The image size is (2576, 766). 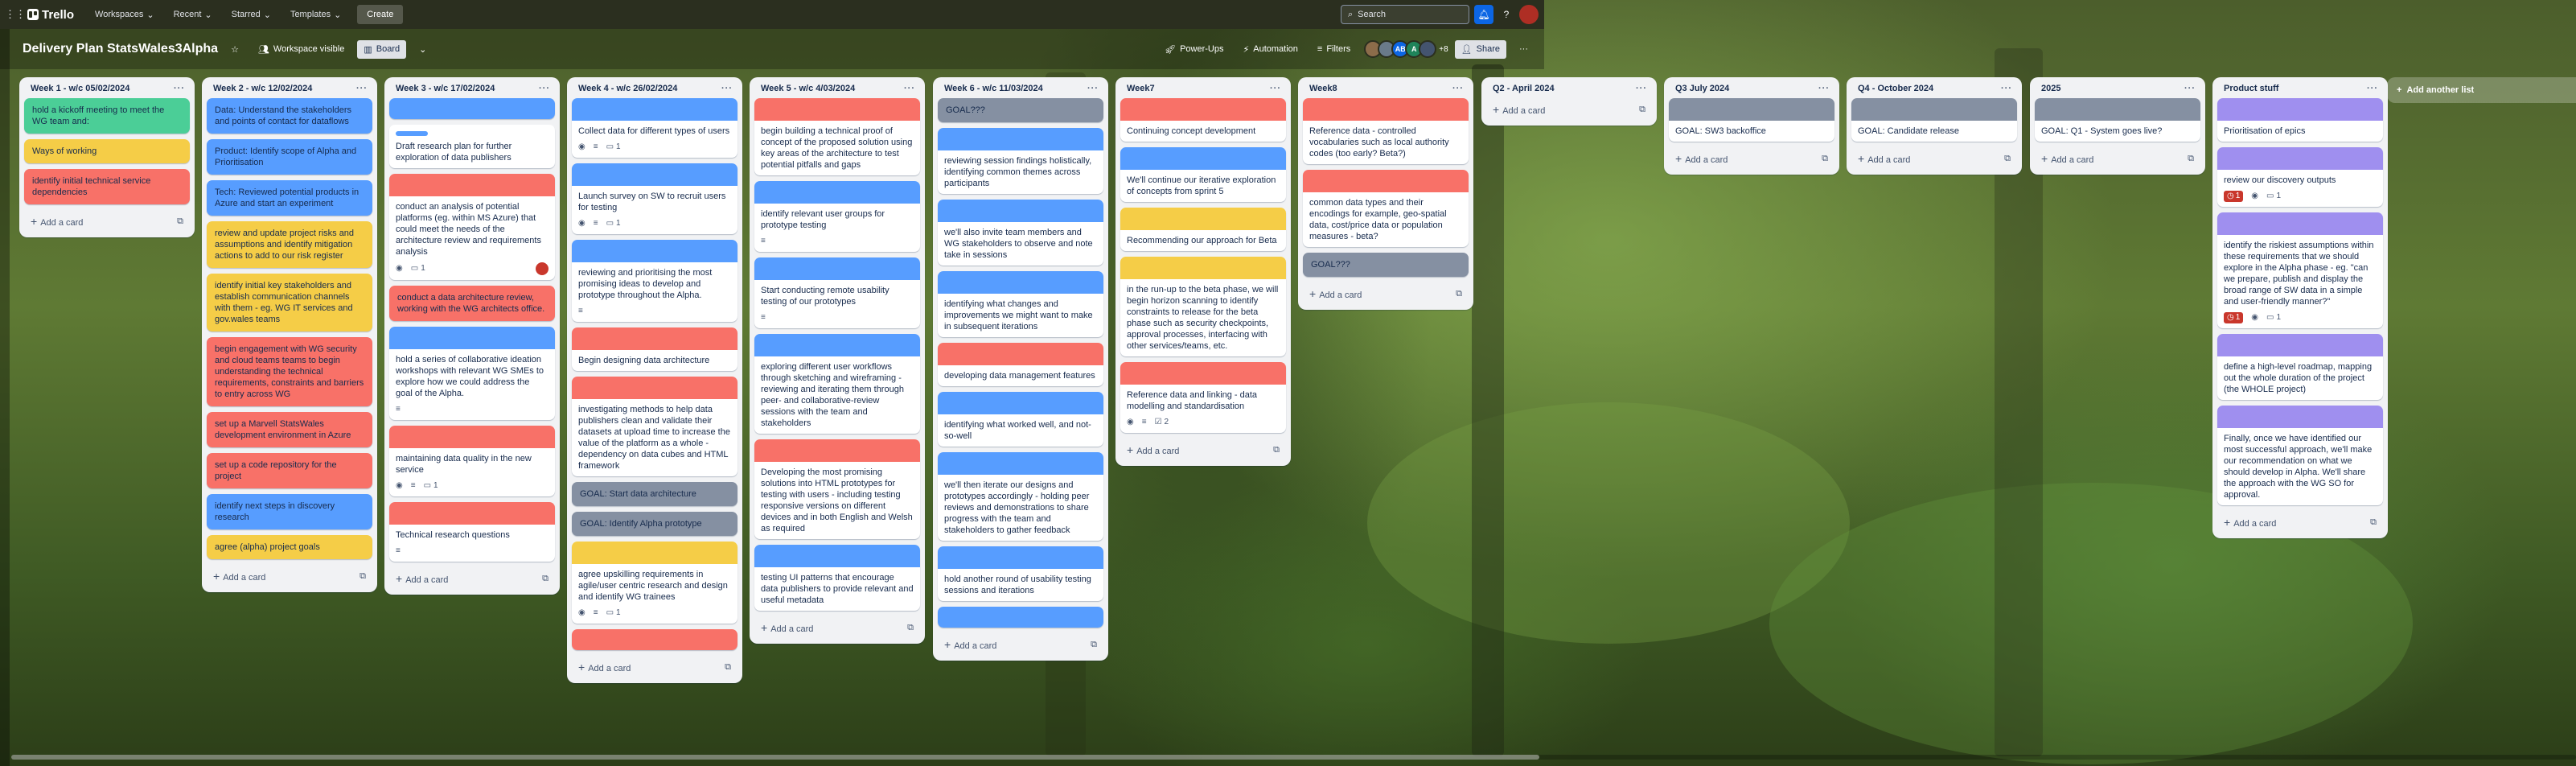 What do you see at coordinates (2300, 90) in the screenshot?
I see `list-header: Product stuff ···` at bounding box center [2300, 90].